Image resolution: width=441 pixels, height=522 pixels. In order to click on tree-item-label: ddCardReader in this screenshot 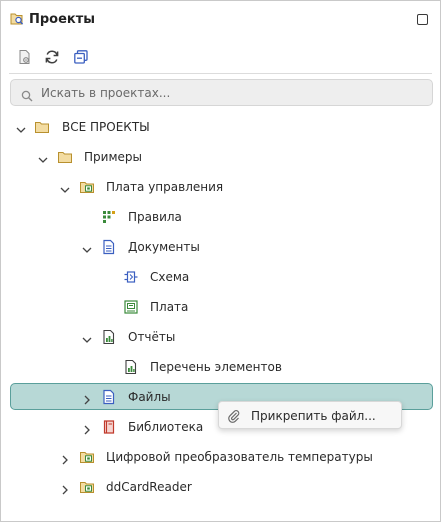, I will do `click(149, 487)`.